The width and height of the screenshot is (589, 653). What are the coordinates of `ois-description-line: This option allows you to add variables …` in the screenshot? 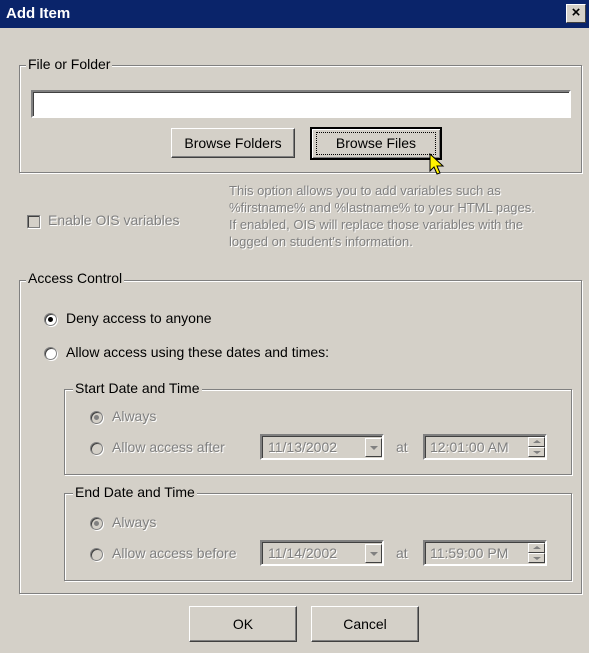 It's located at (365, 190).